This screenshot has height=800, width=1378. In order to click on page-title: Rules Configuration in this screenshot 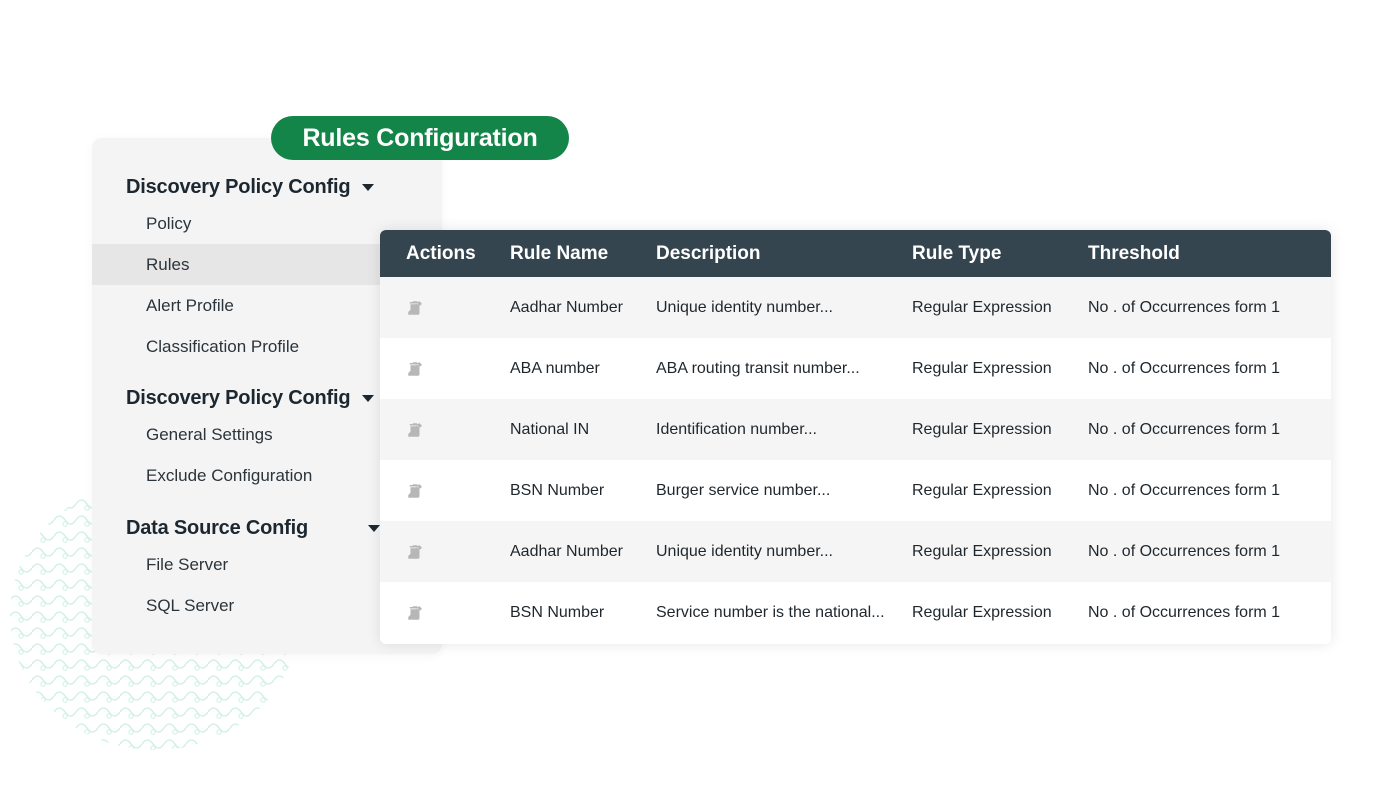, I will do `click(420, 138)`.